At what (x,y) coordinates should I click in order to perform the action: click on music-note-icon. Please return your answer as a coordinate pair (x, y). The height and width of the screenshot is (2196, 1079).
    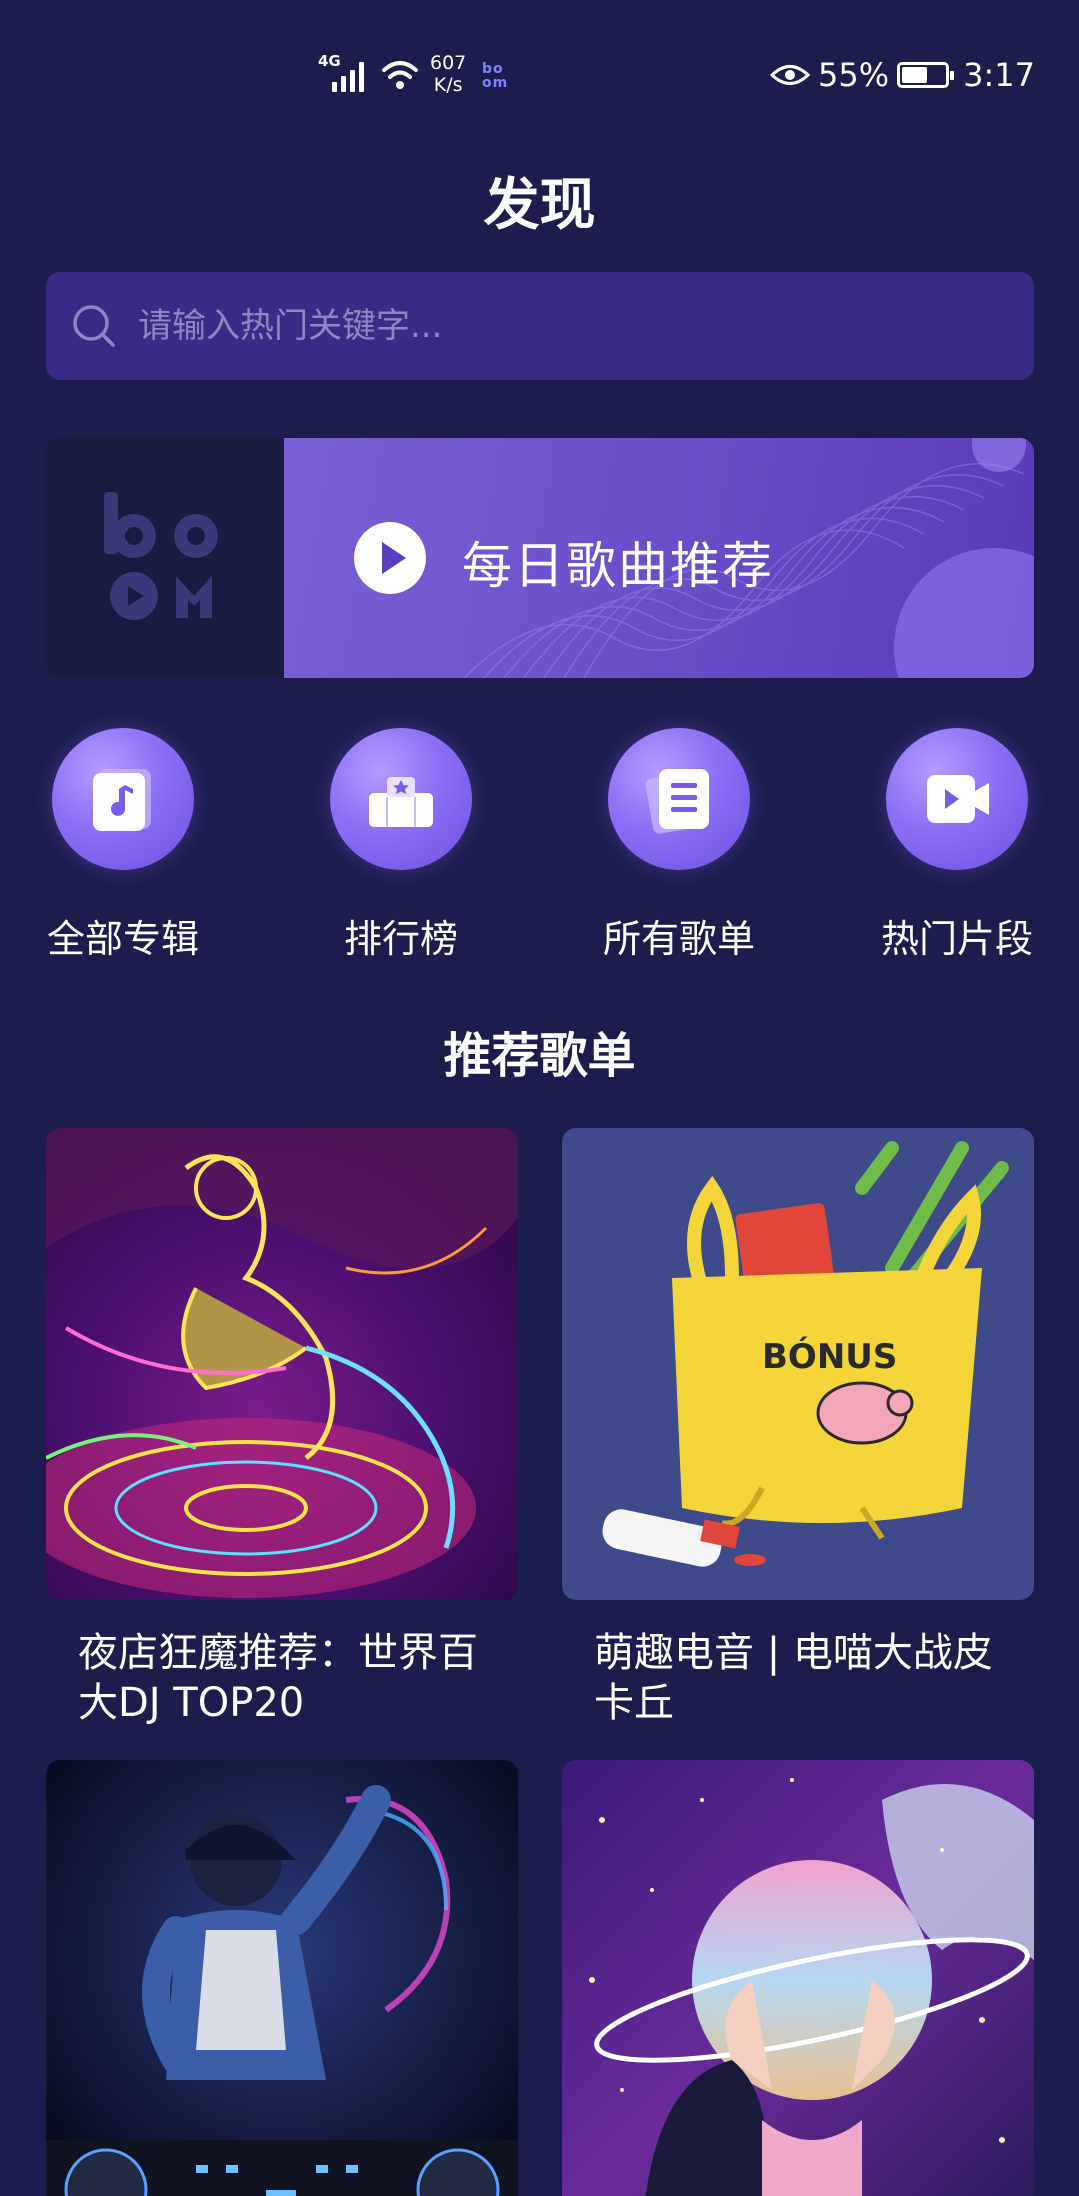
    Looking at the image, I should click on (122, 800).